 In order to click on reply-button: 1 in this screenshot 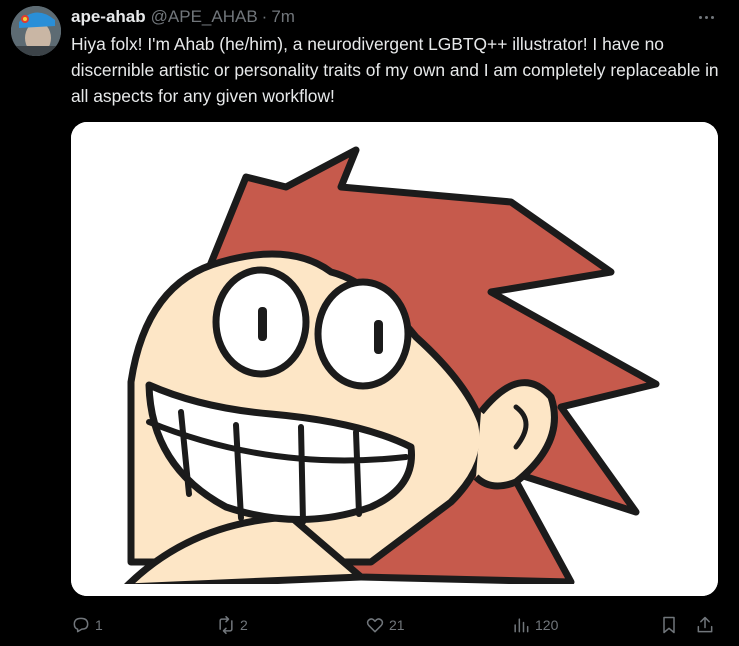, I will do `click(87, 625)`.